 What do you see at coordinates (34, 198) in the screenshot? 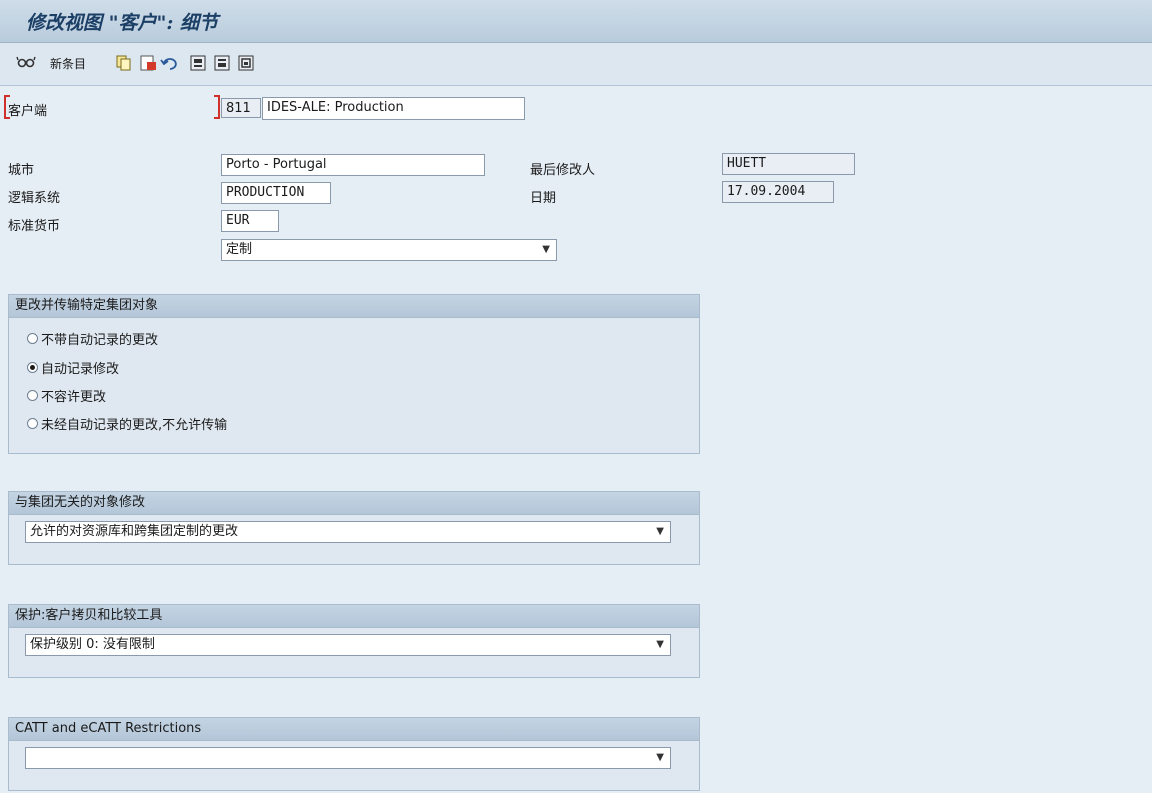
I see `logical-system-label: 逻辑系统` at bounding box center [34, 198].